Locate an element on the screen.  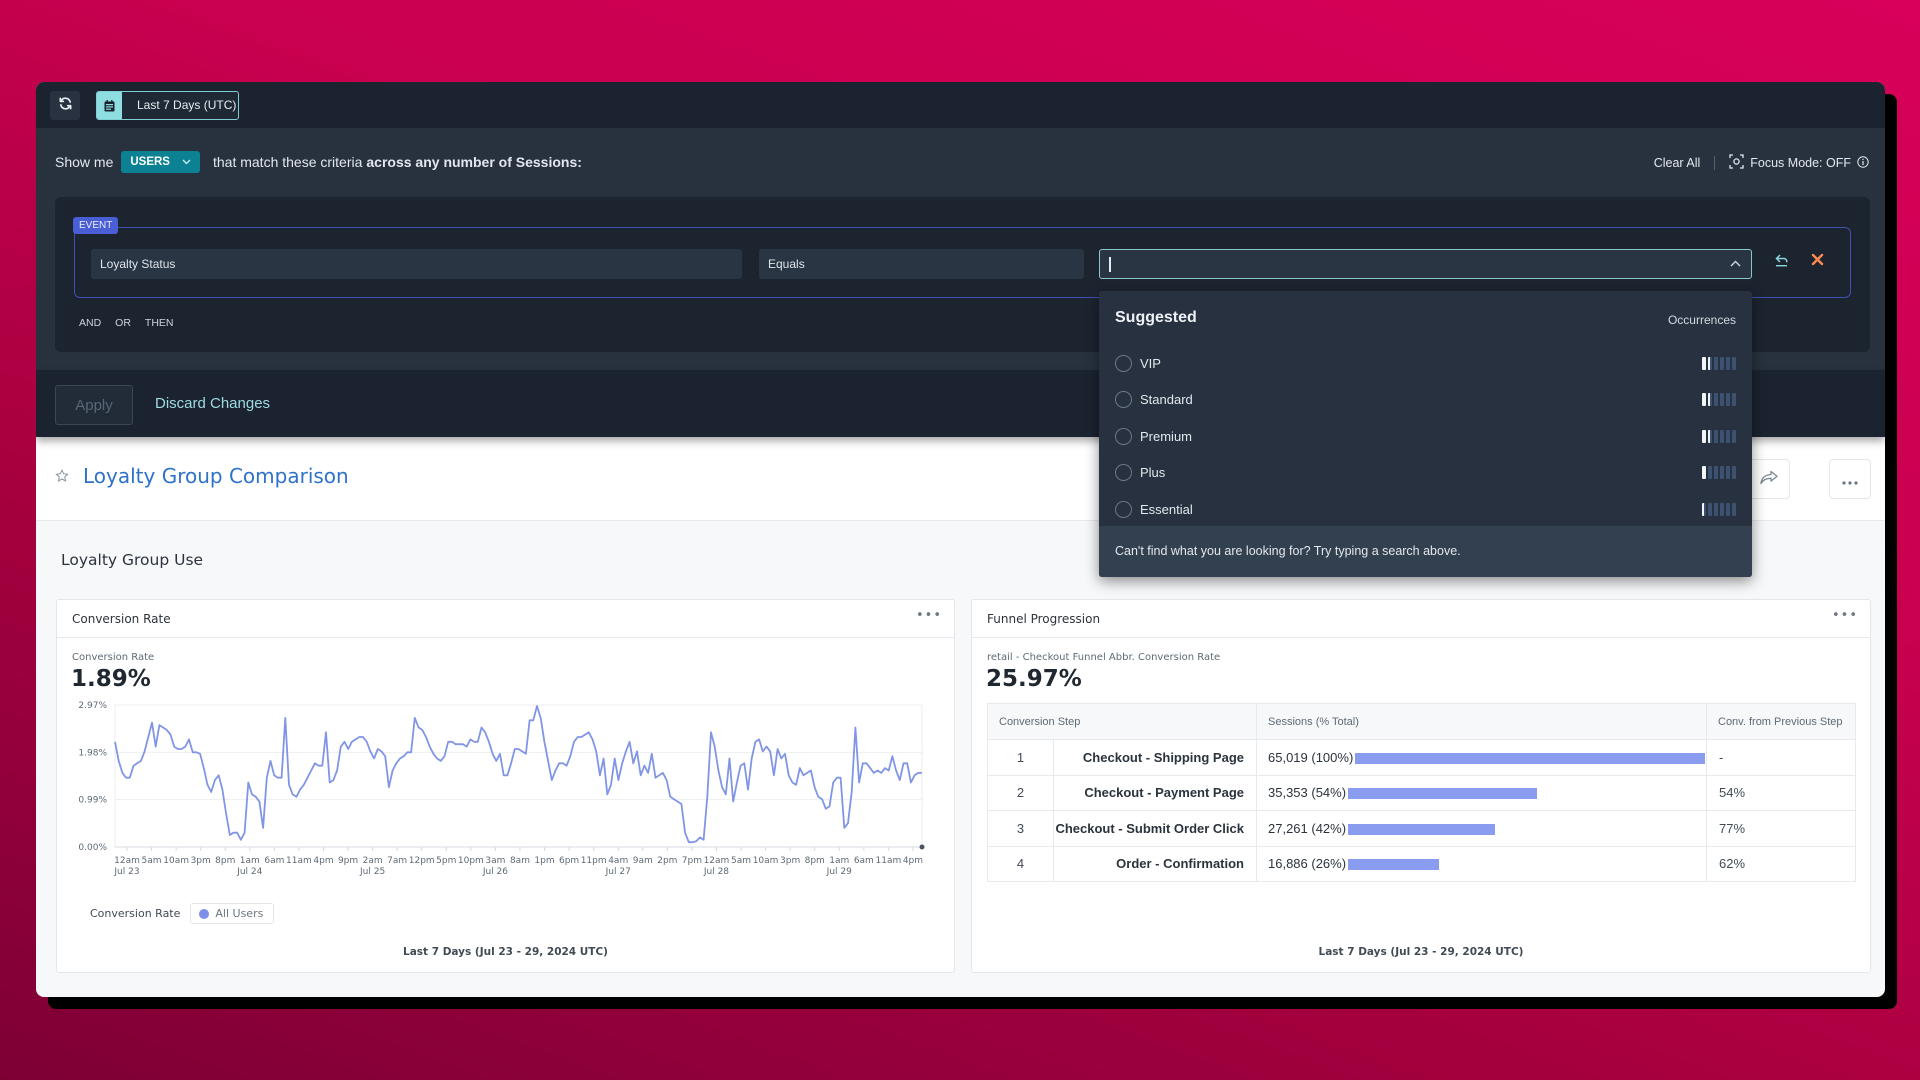
top-toolbar: Last 7 Days (UTC) is located at coordinates (960, 105).